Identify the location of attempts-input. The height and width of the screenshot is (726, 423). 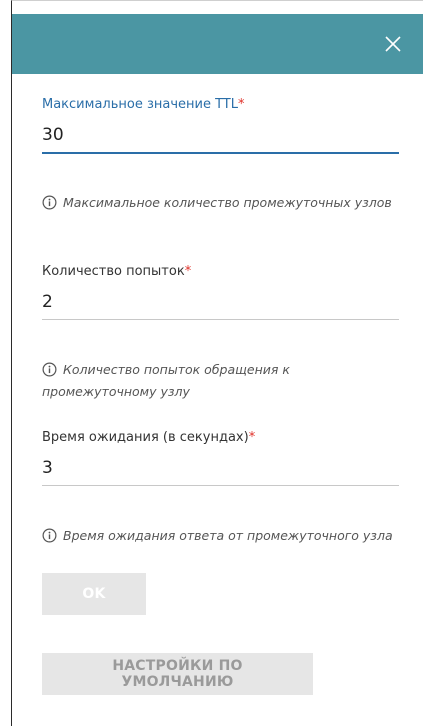
(220, 302).